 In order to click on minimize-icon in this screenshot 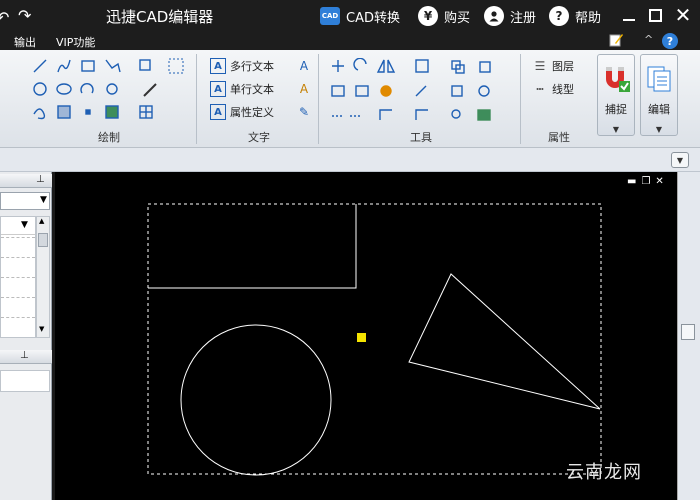, I will do `click(629, 15)`.